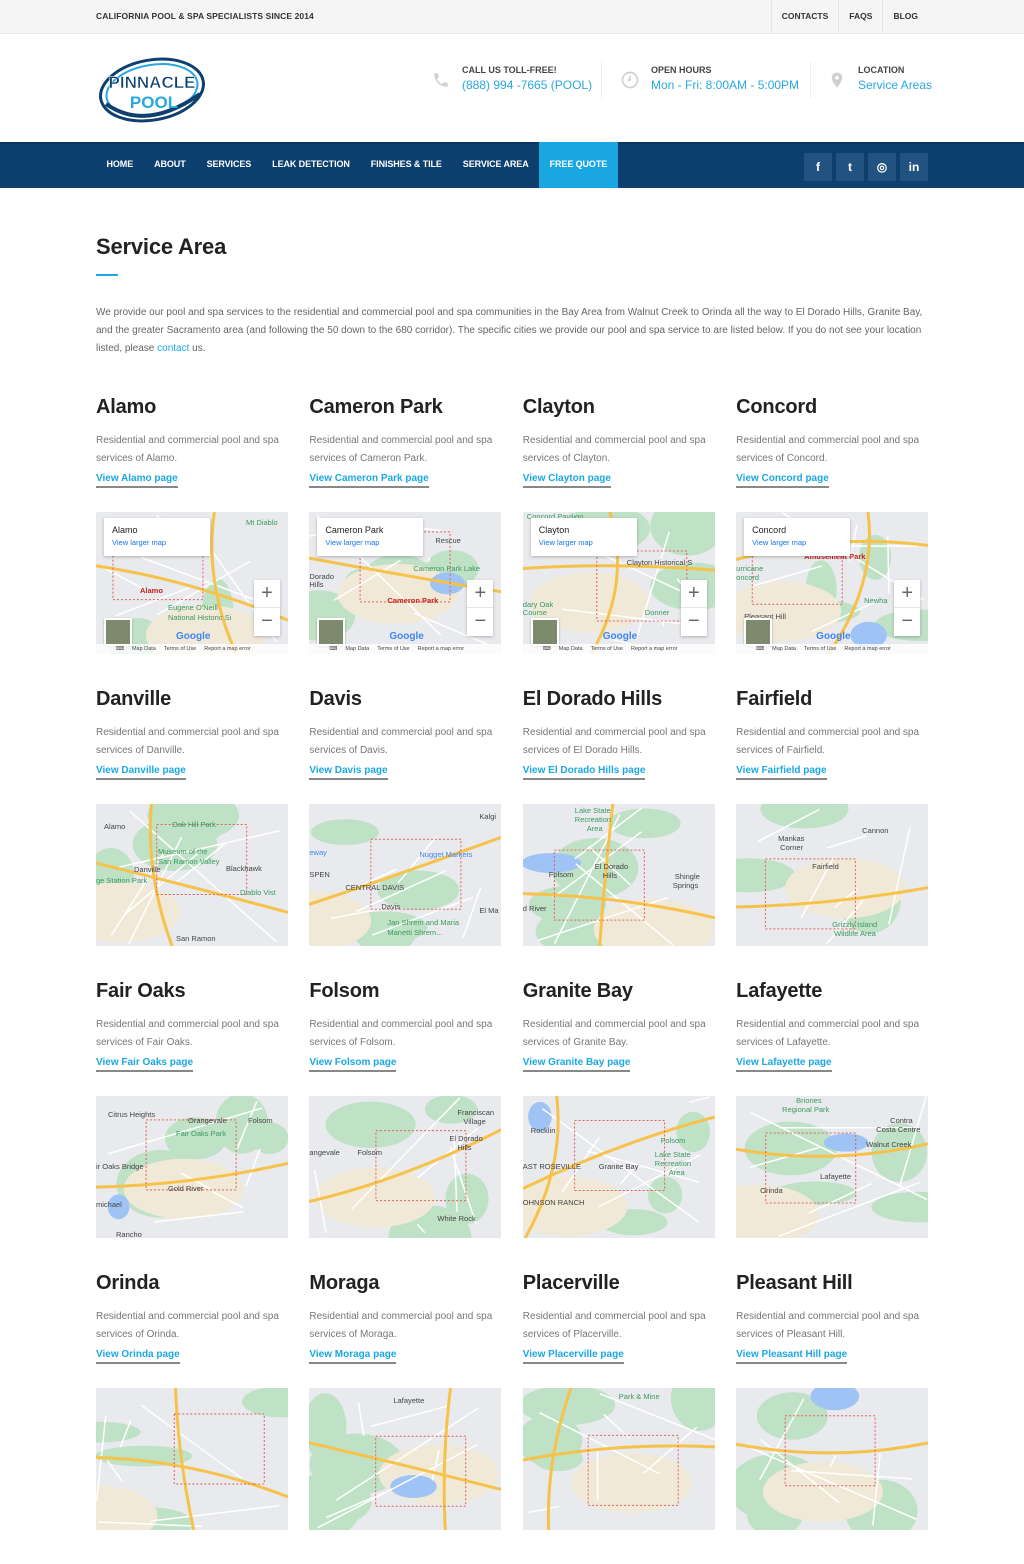 The image size is (1024, 1564). I want to click on map-place-label: El Ma, so click(488, 910).